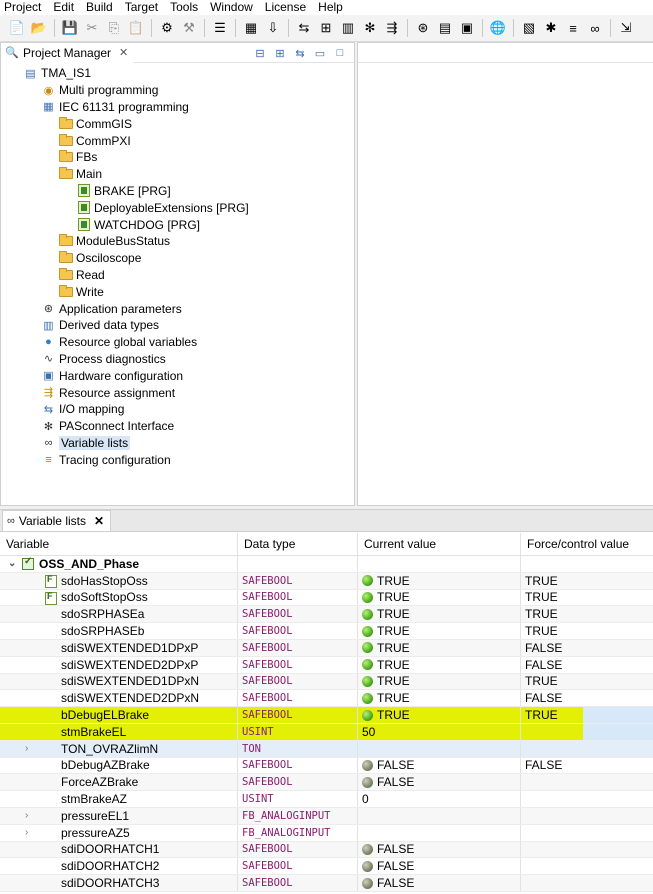  Describe the element at coordinates (119, 544) in the screenshot. I see `column-header-variable: Variable` at that location.